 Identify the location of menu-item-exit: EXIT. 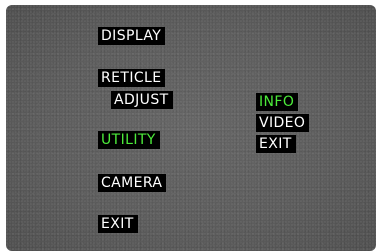
(118, 224).